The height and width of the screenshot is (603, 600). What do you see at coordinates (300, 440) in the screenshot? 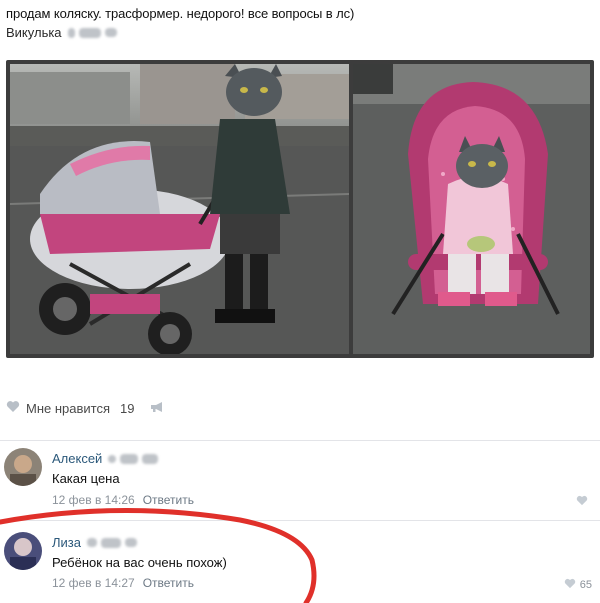
I see `comments-divider` at bounding box center [300, 440].